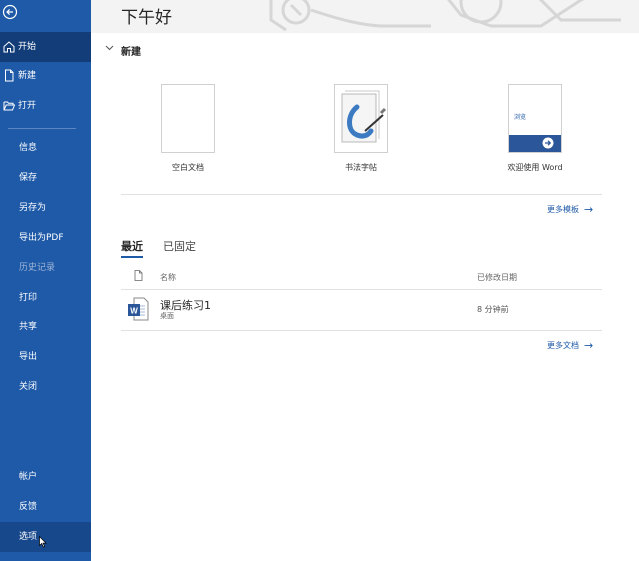 The image size is (639, 561). I want to click on tab-recent: 最近, so click(132, 248).